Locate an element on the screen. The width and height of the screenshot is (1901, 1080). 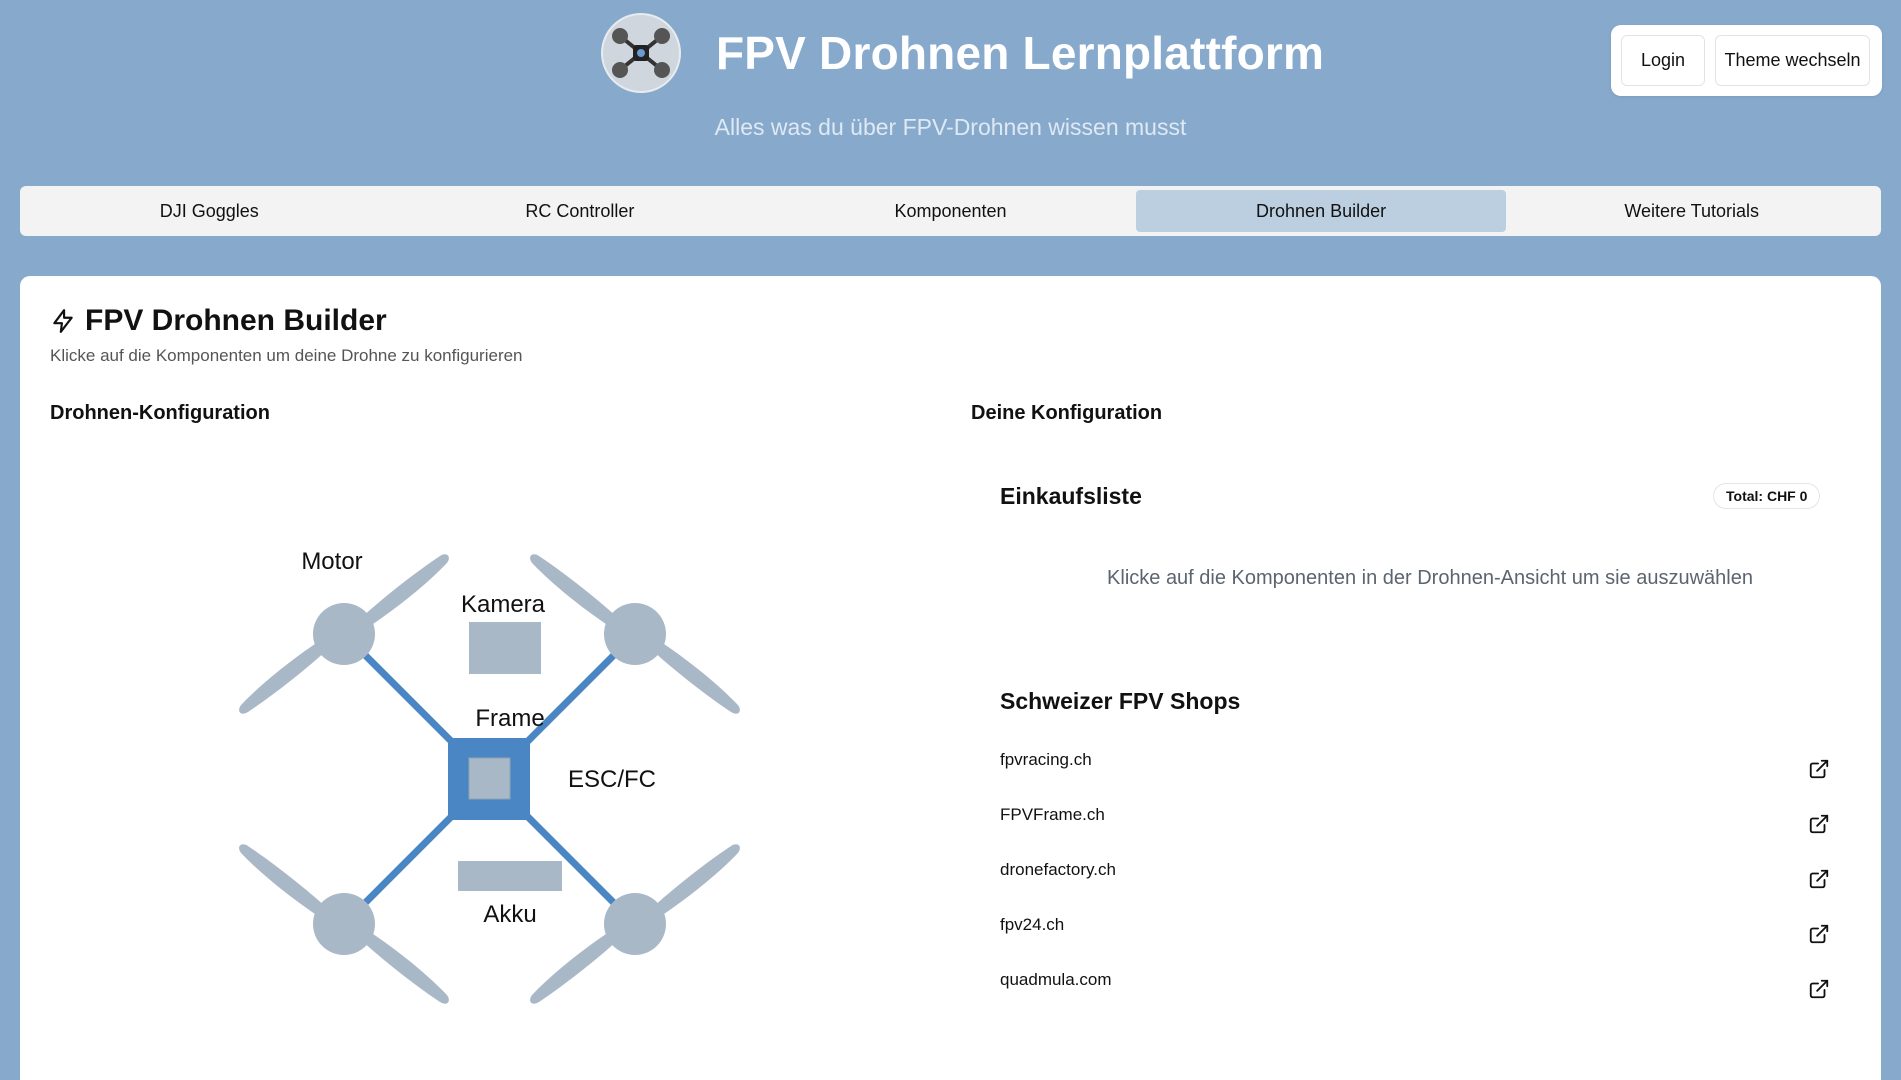
tab-dji-goggles: DJI Goggles is located at coordinates (209, 211).